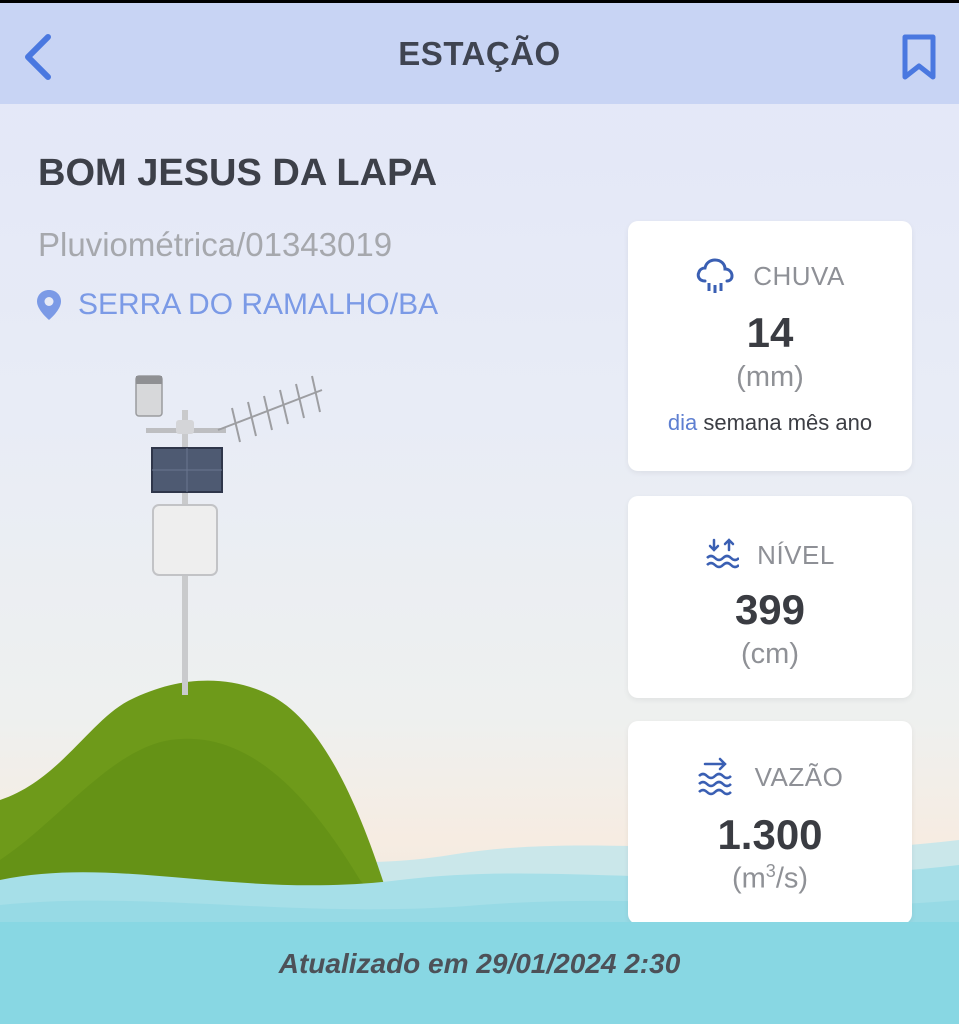 Image resolution: width=959 pixels, height=1024 pixels. Describe the element at coordinates (238, 173) in the screenshot. I see `station-name: BOM JESUS DA LAPA` at that location.